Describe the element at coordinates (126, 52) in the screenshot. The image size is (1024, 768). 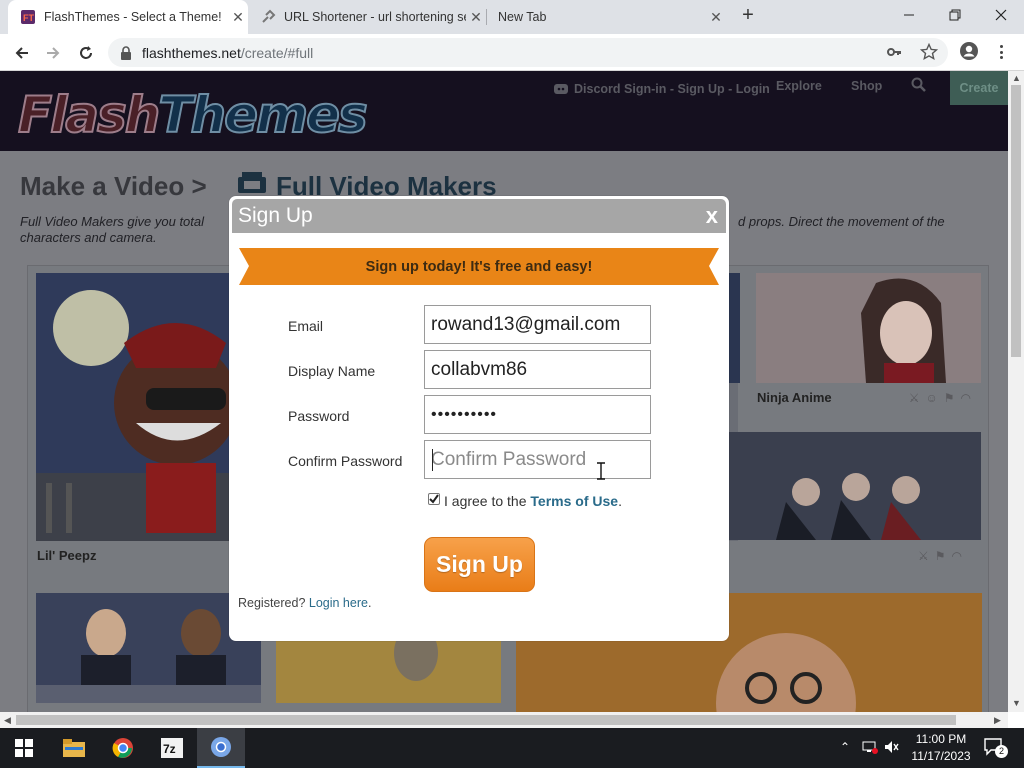
I see `lock-icon` at that location.